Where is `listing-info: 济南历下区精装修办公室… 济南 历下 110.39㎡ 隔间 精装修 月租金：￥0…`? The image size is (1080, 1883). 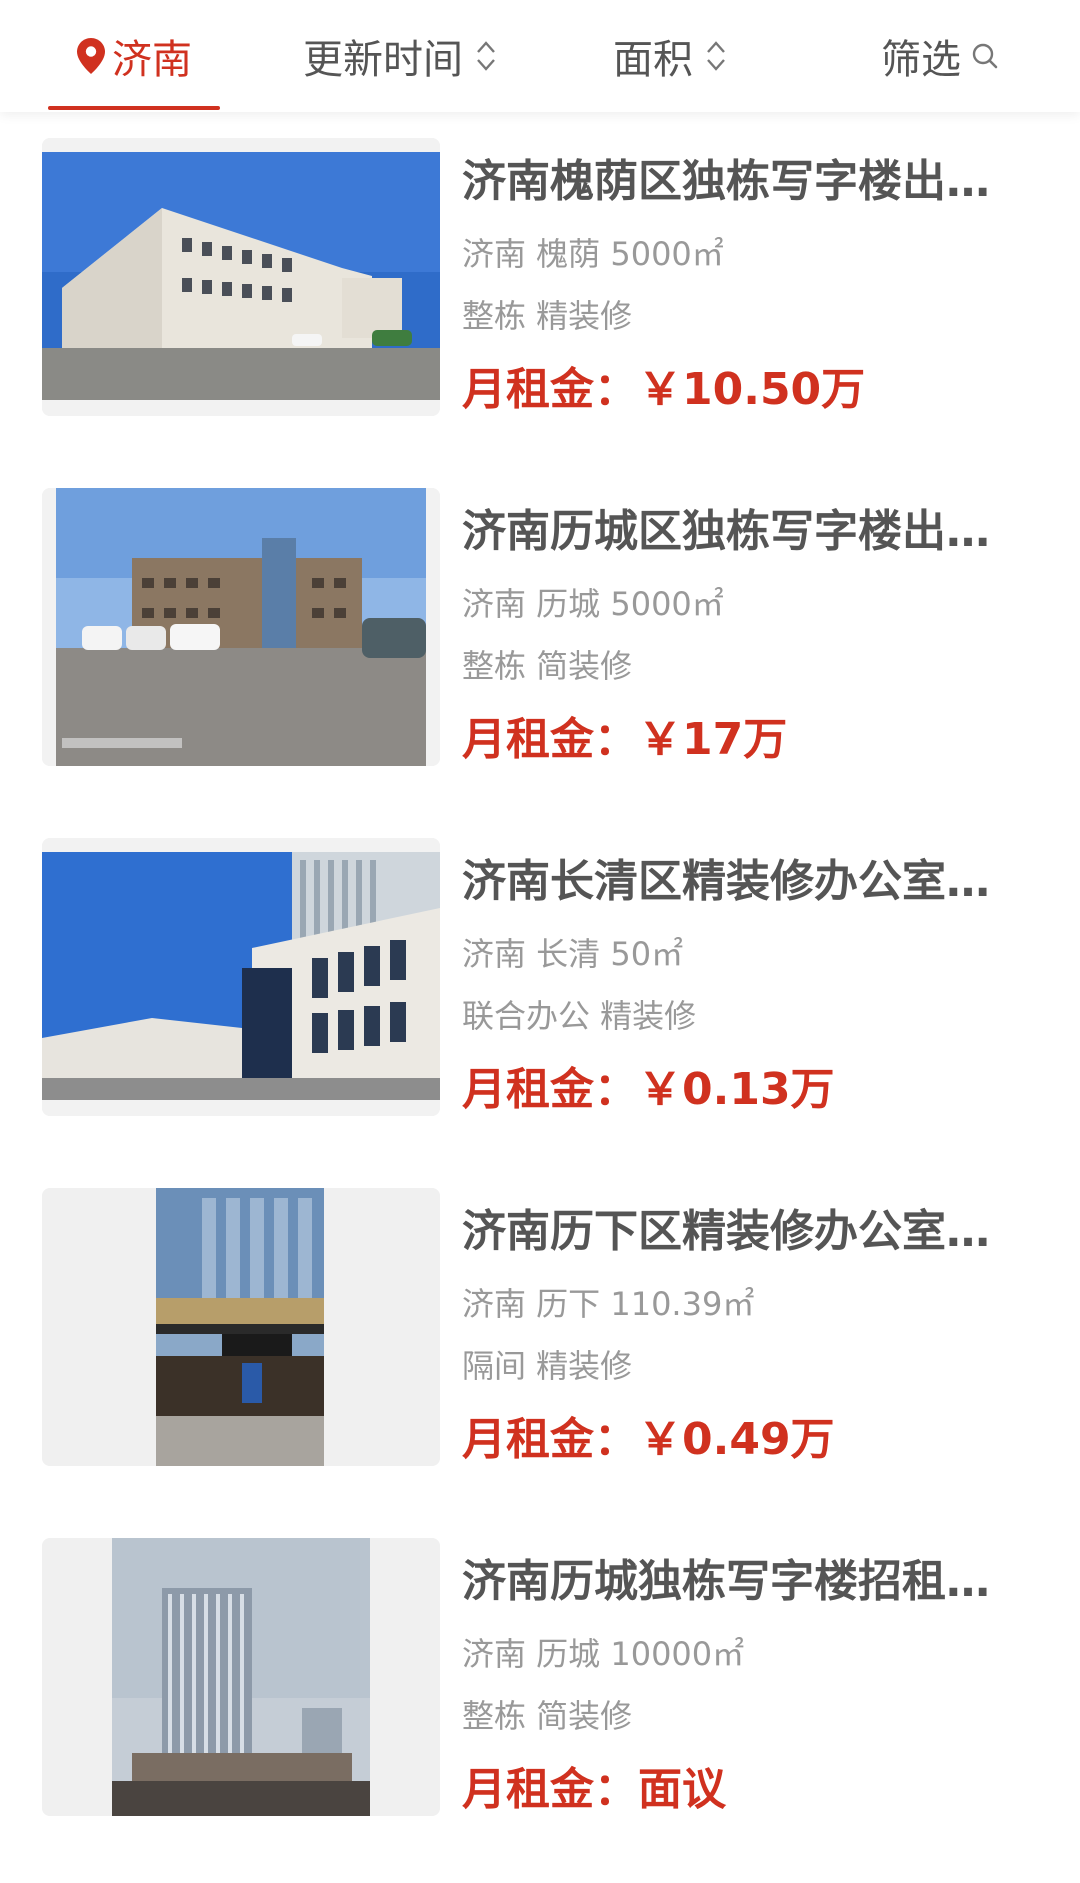 listing-info: 济南历下区精装修办公室… 济南 历下 110.39㎡ 隔间 精装修 月租金：￥0… is located at coordinates (742, 1328).